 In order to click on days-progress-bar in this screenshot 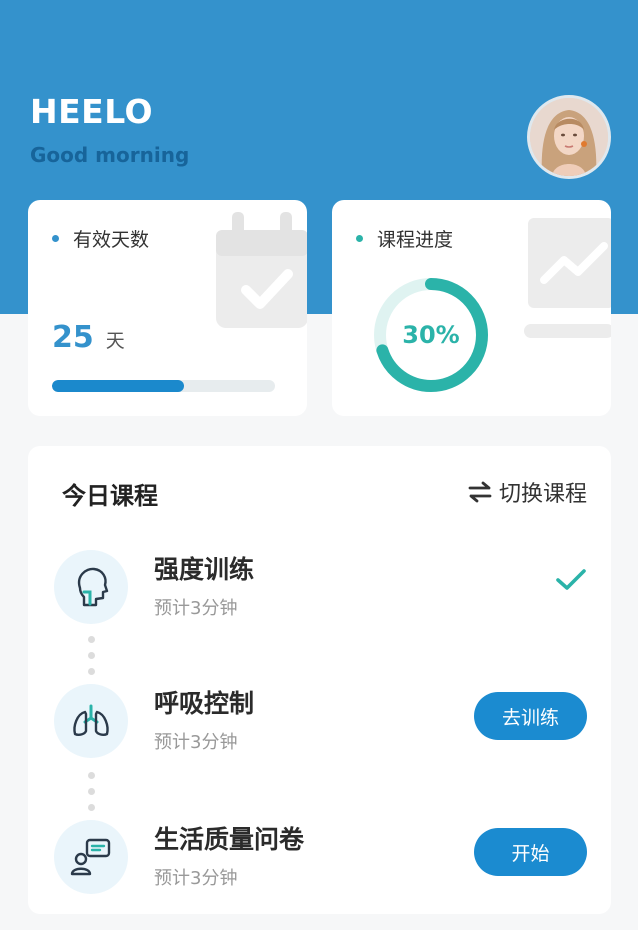, I will do `click(163, 386)`.